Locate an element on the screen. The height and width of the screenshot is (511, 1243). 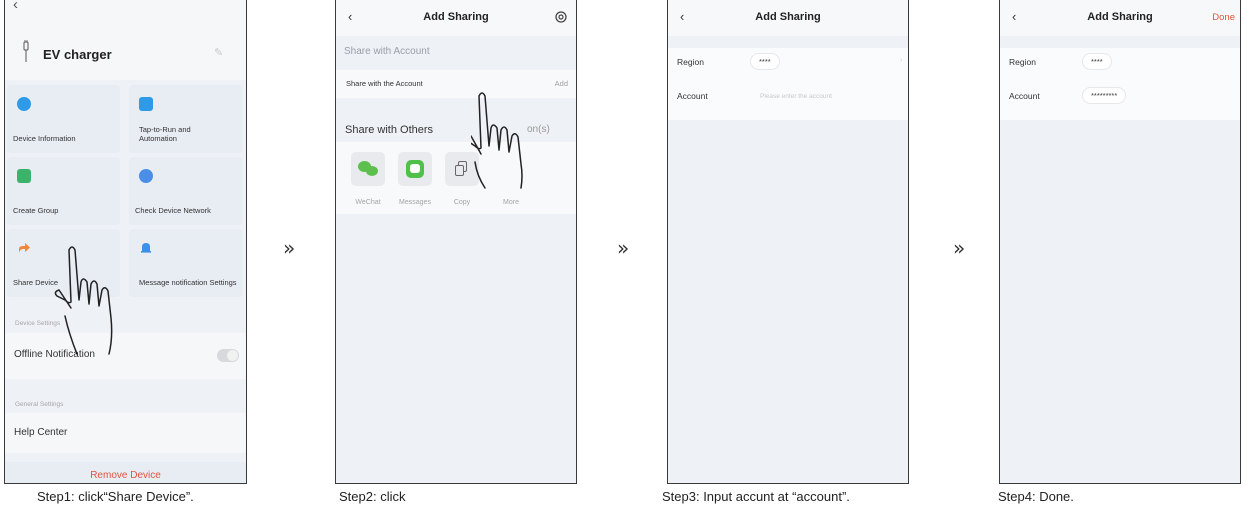
copy-icon is located at coordinates (462, 169).